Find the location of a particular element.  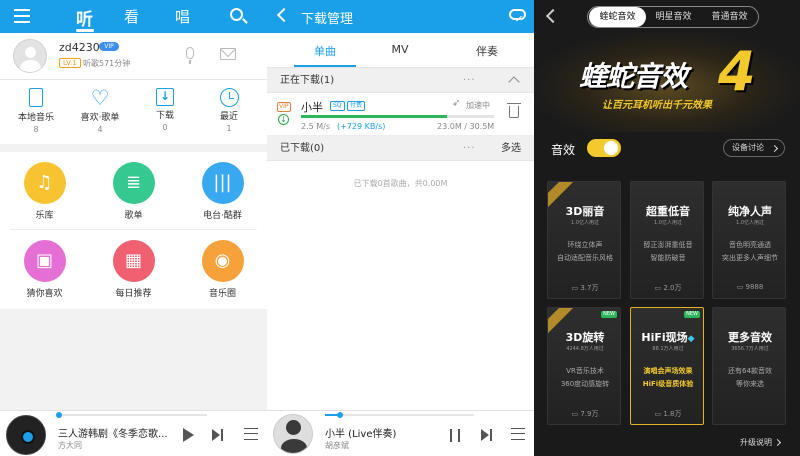

upgrade-info-link: 升级说明 is located at coordinates (756, 442).